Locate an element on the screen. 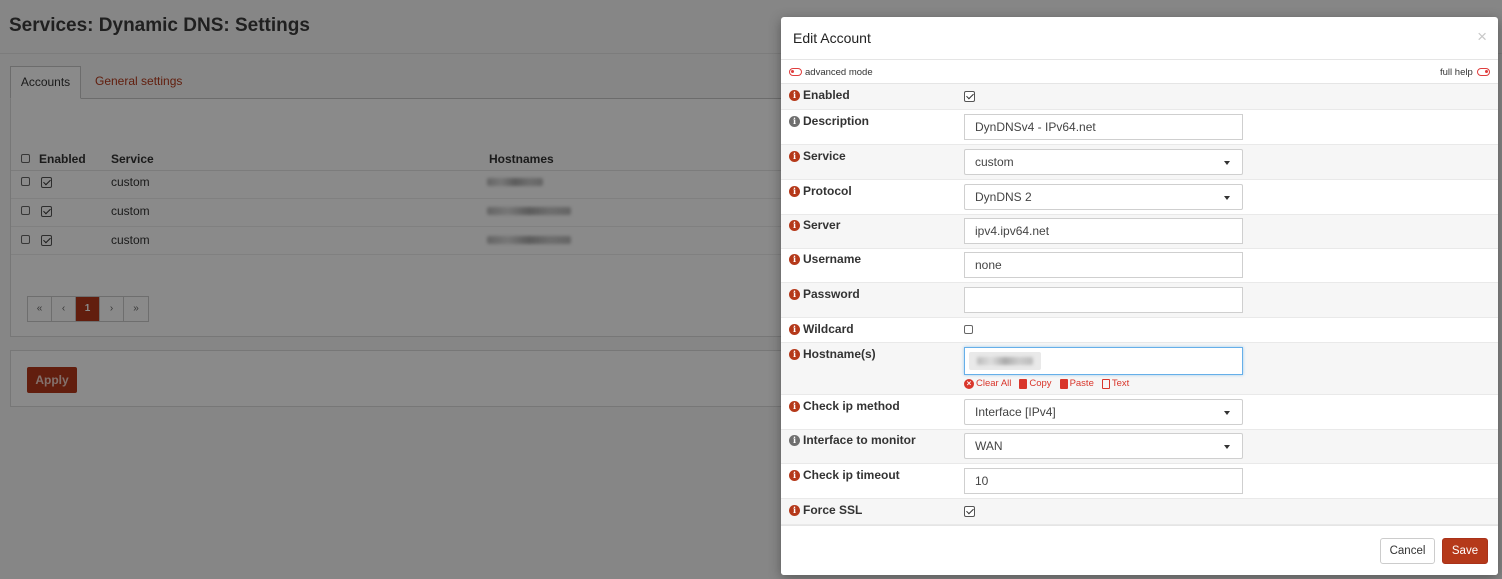 The width and height of the screenshot is (1502, 579). modal-footer: Cancel Save is located at coordinates (1139, 550).